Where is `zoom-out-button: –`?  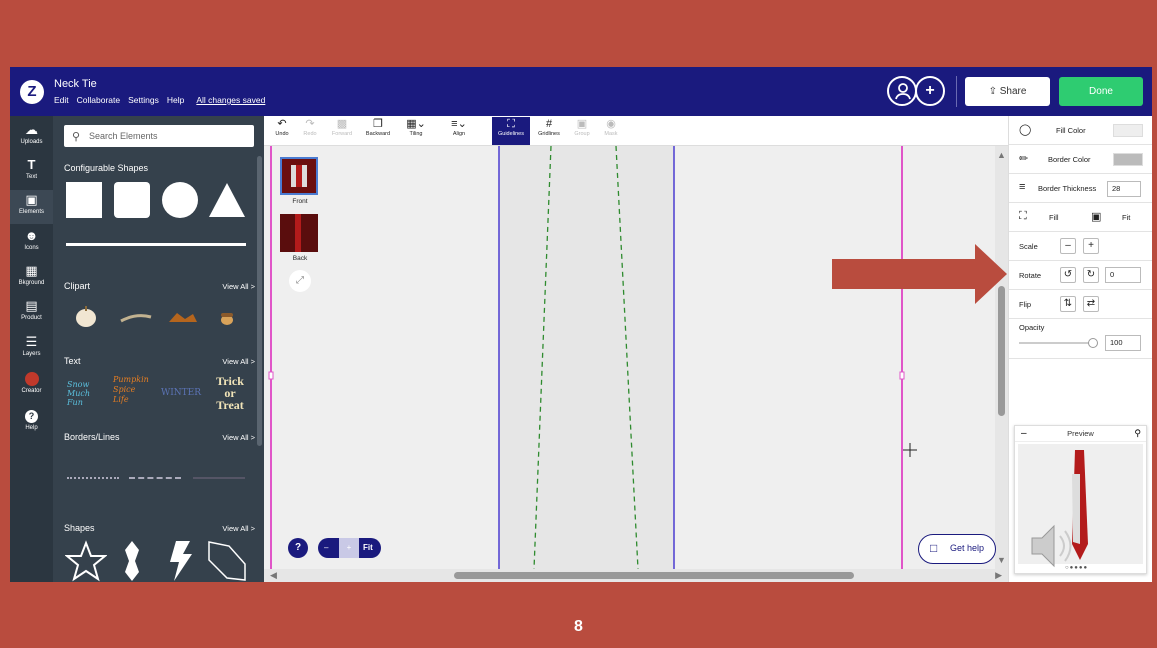
zoom-out-button: – is located at coordinates (326, 548).